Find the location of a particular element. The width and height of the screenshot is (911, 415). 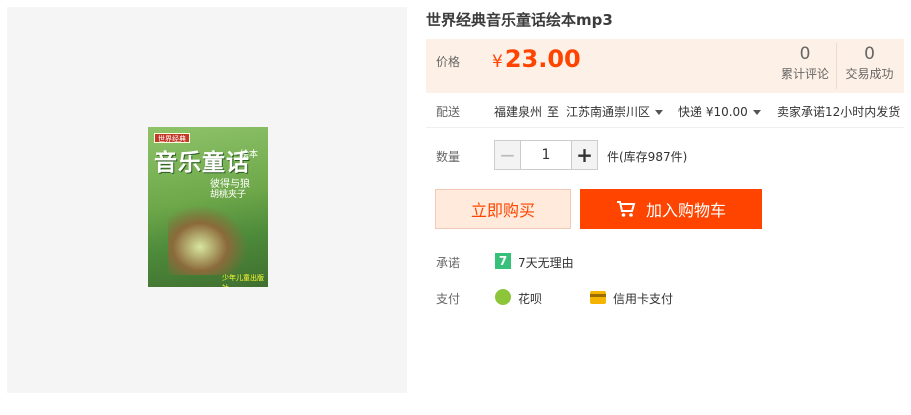

shipping-label: 配送 is located at coordinates (448, 112).